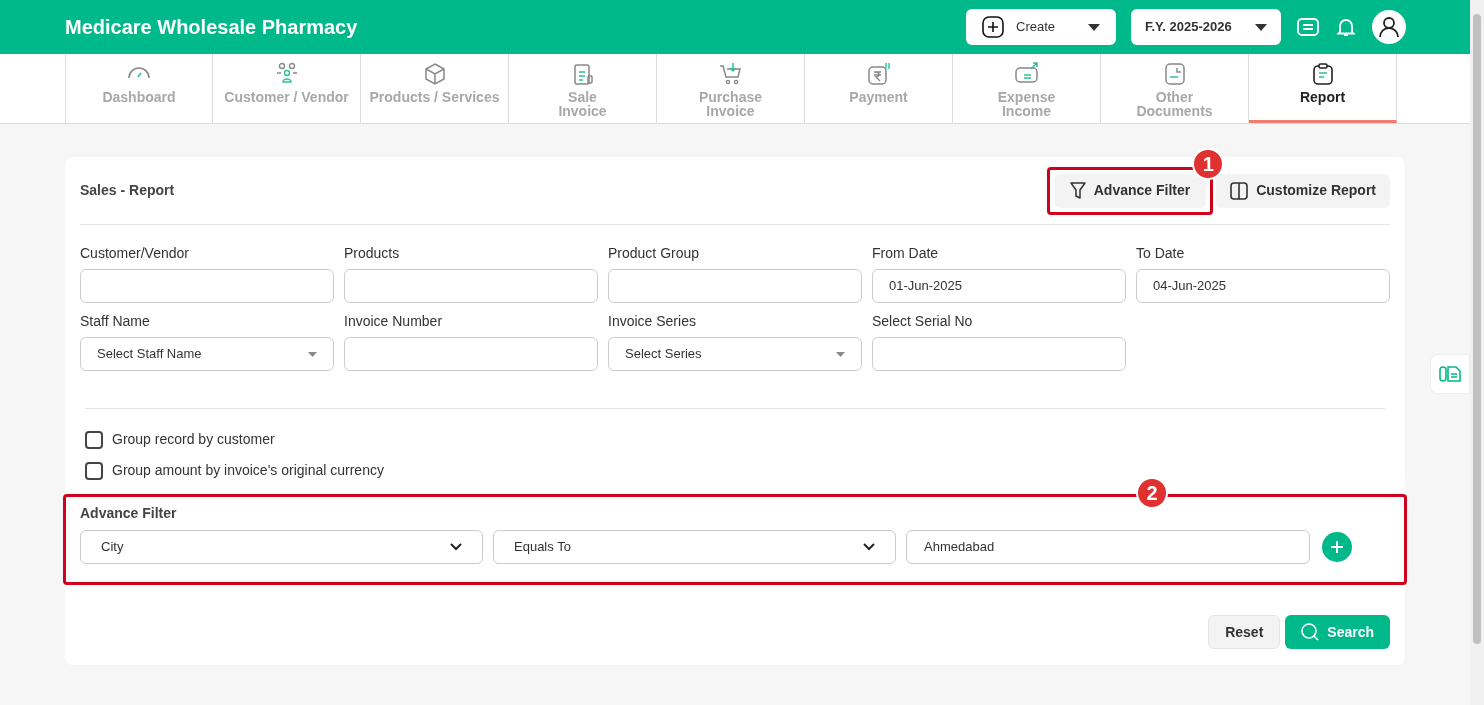  I want to click on notification-bell-icon, so click(1346, 27).